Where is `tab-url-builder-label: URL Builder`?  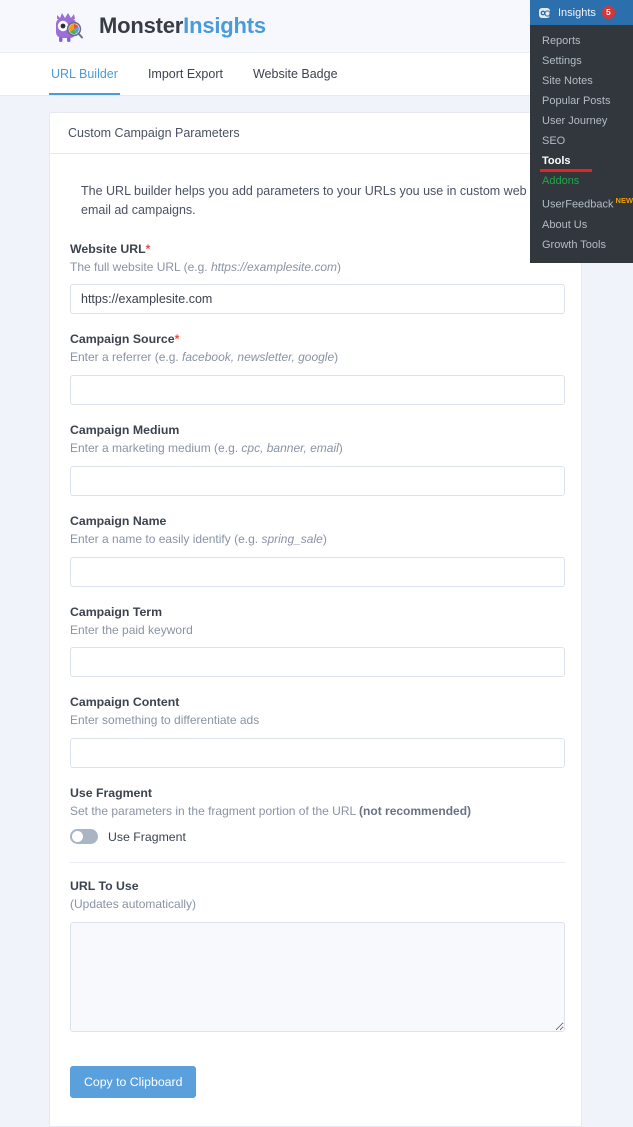
tab-url-builder-label: URL Builder is located at coordinates (84, 74).